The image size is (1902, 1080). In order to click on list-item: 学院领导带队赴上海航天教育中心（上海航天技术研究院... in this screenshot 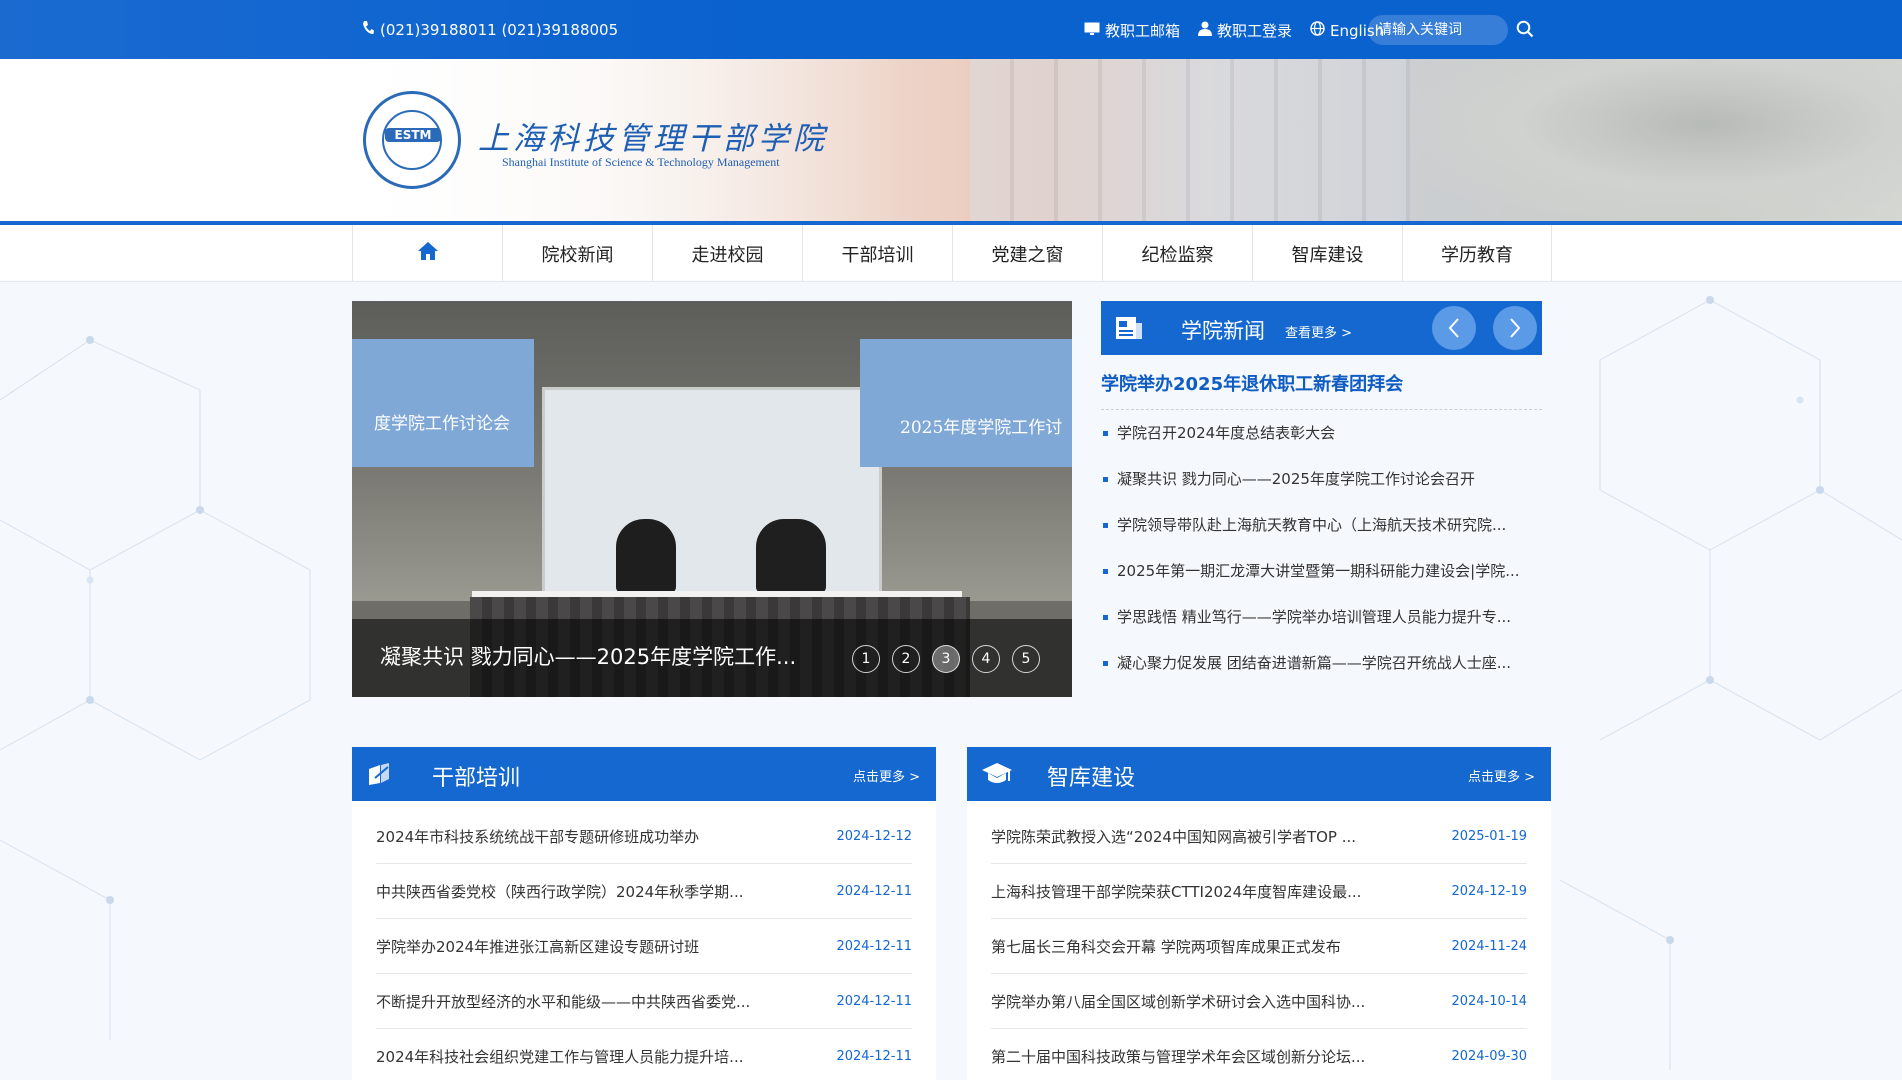, I will do `click(1321, 525)`.